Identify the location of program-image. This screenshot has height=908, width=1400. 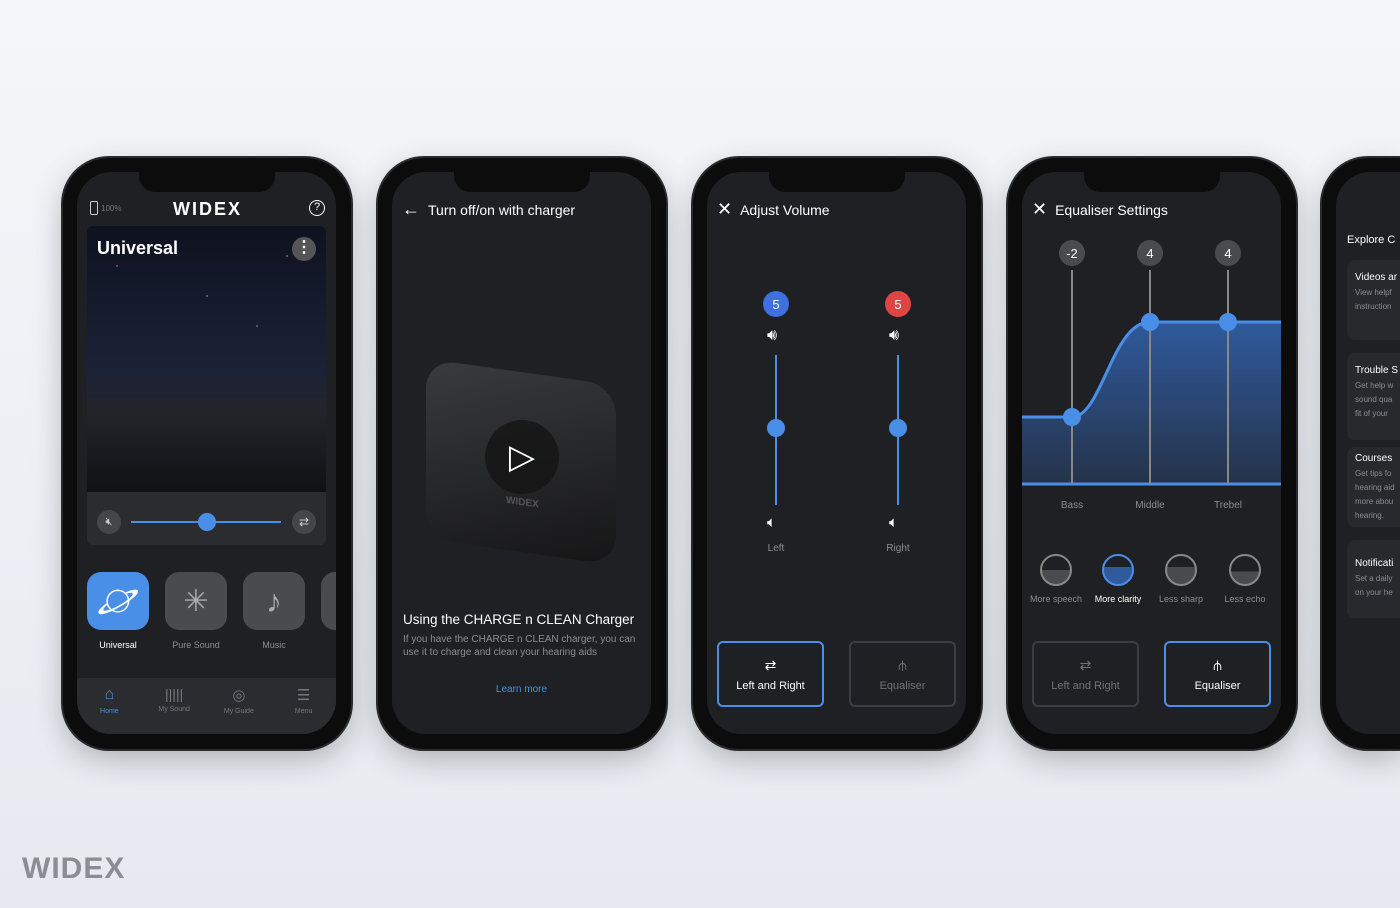
(206, 359).